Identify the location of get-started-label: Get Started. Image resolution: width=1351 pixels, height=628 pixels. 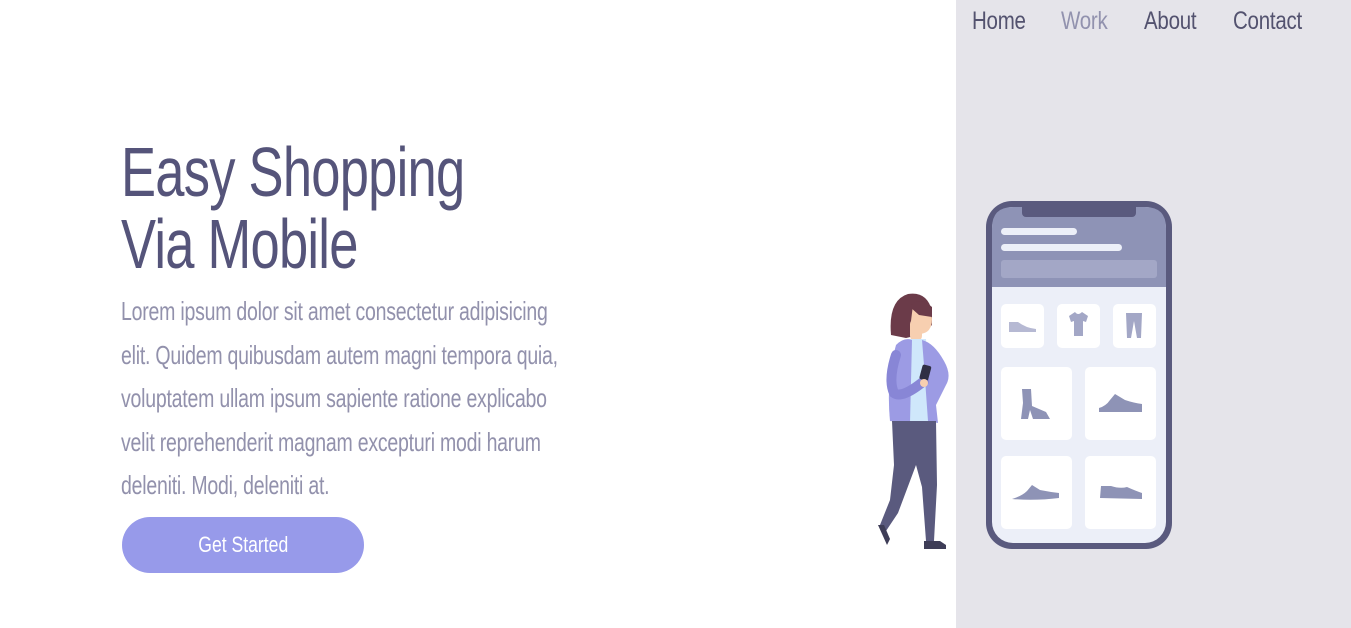
(242, 544).